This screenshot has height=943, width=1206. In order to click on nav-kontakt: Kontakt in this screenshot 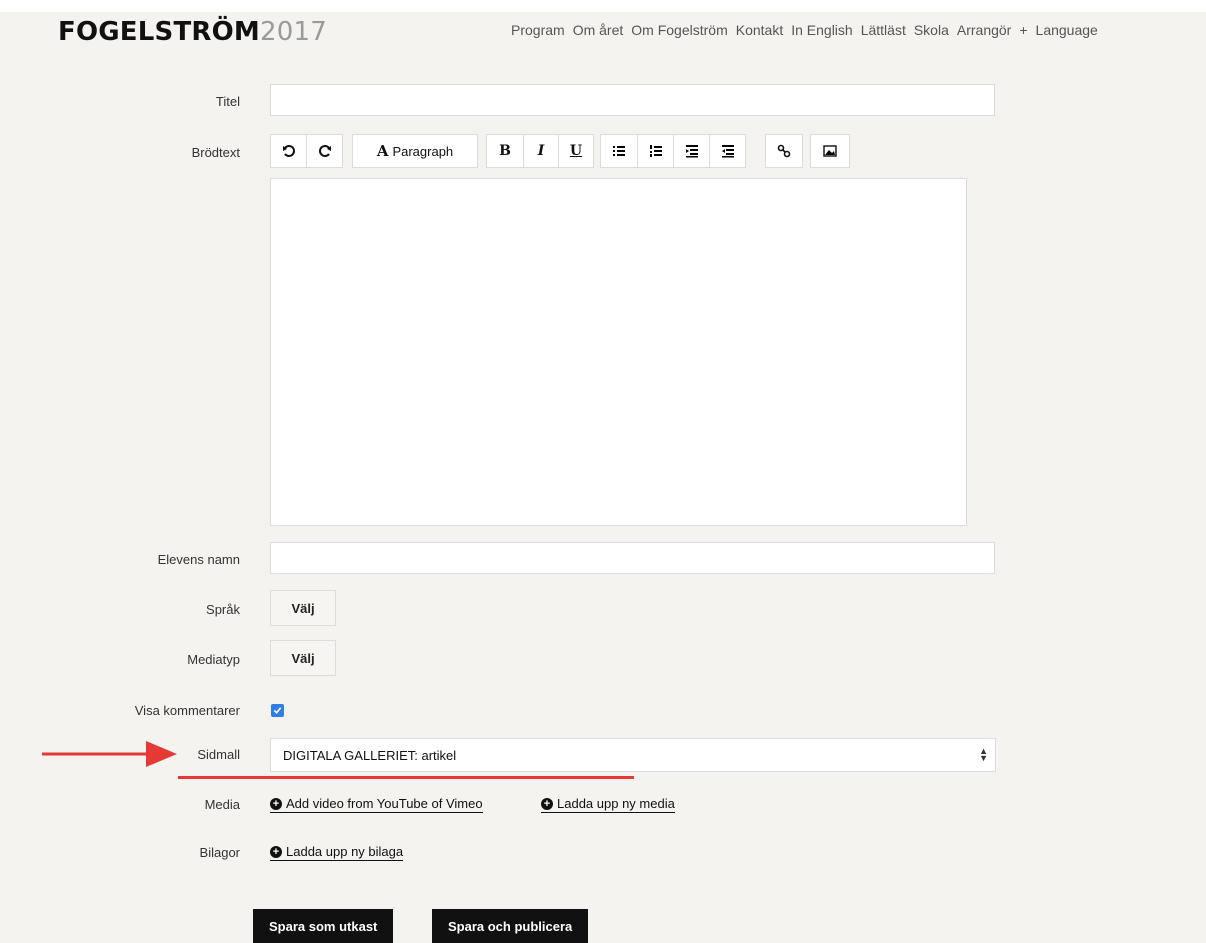, I will do `click(759, 30)`.